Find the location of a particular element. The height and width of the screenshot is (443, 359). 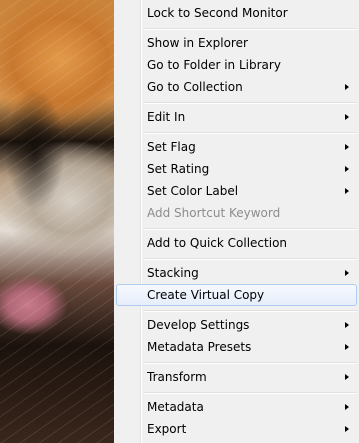

menu-item-show-in-explorer: Show in Explorer is located at coordinates (236, 43).